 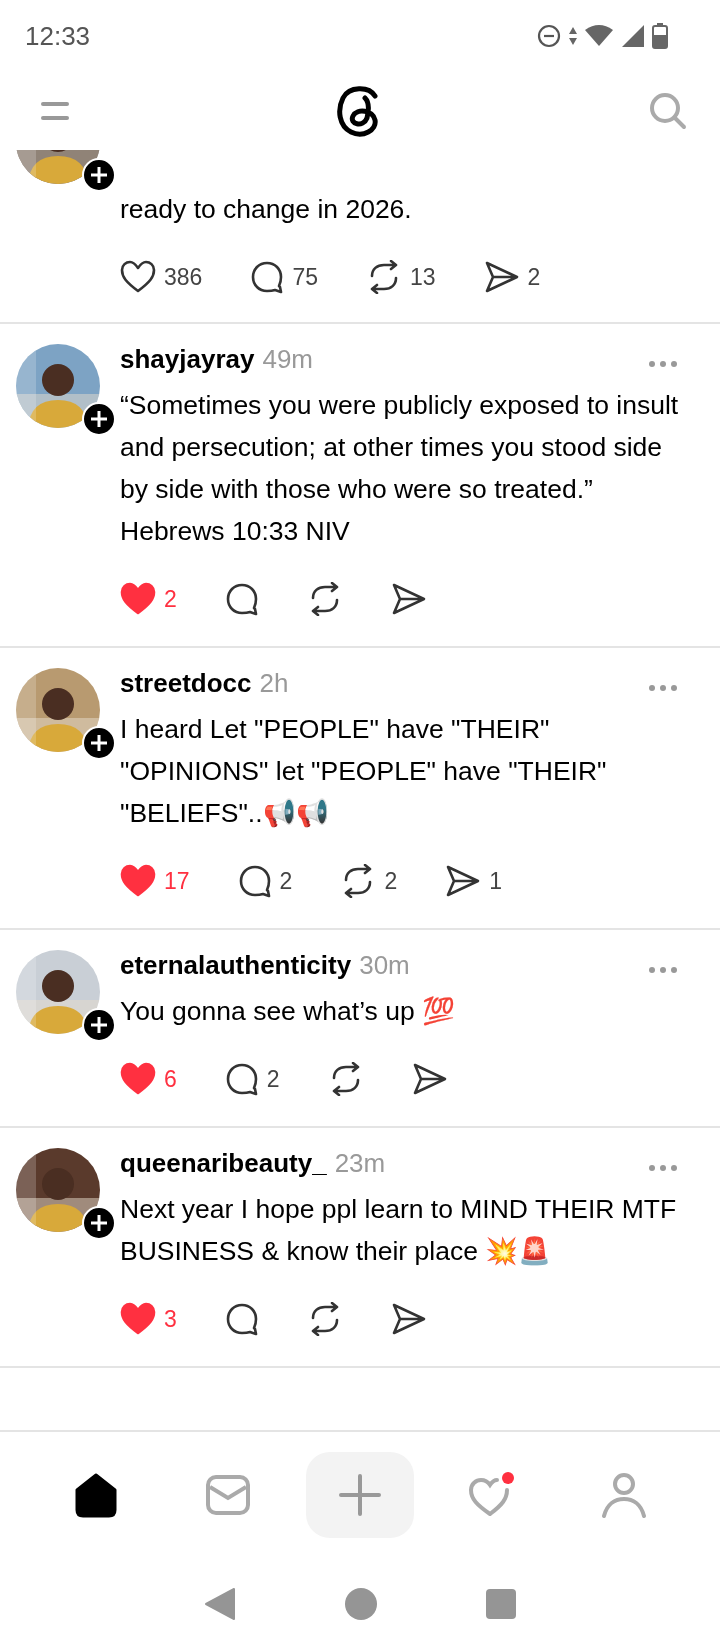 I want to click on do-not-disturb-icon, so click(x=549, y=36).